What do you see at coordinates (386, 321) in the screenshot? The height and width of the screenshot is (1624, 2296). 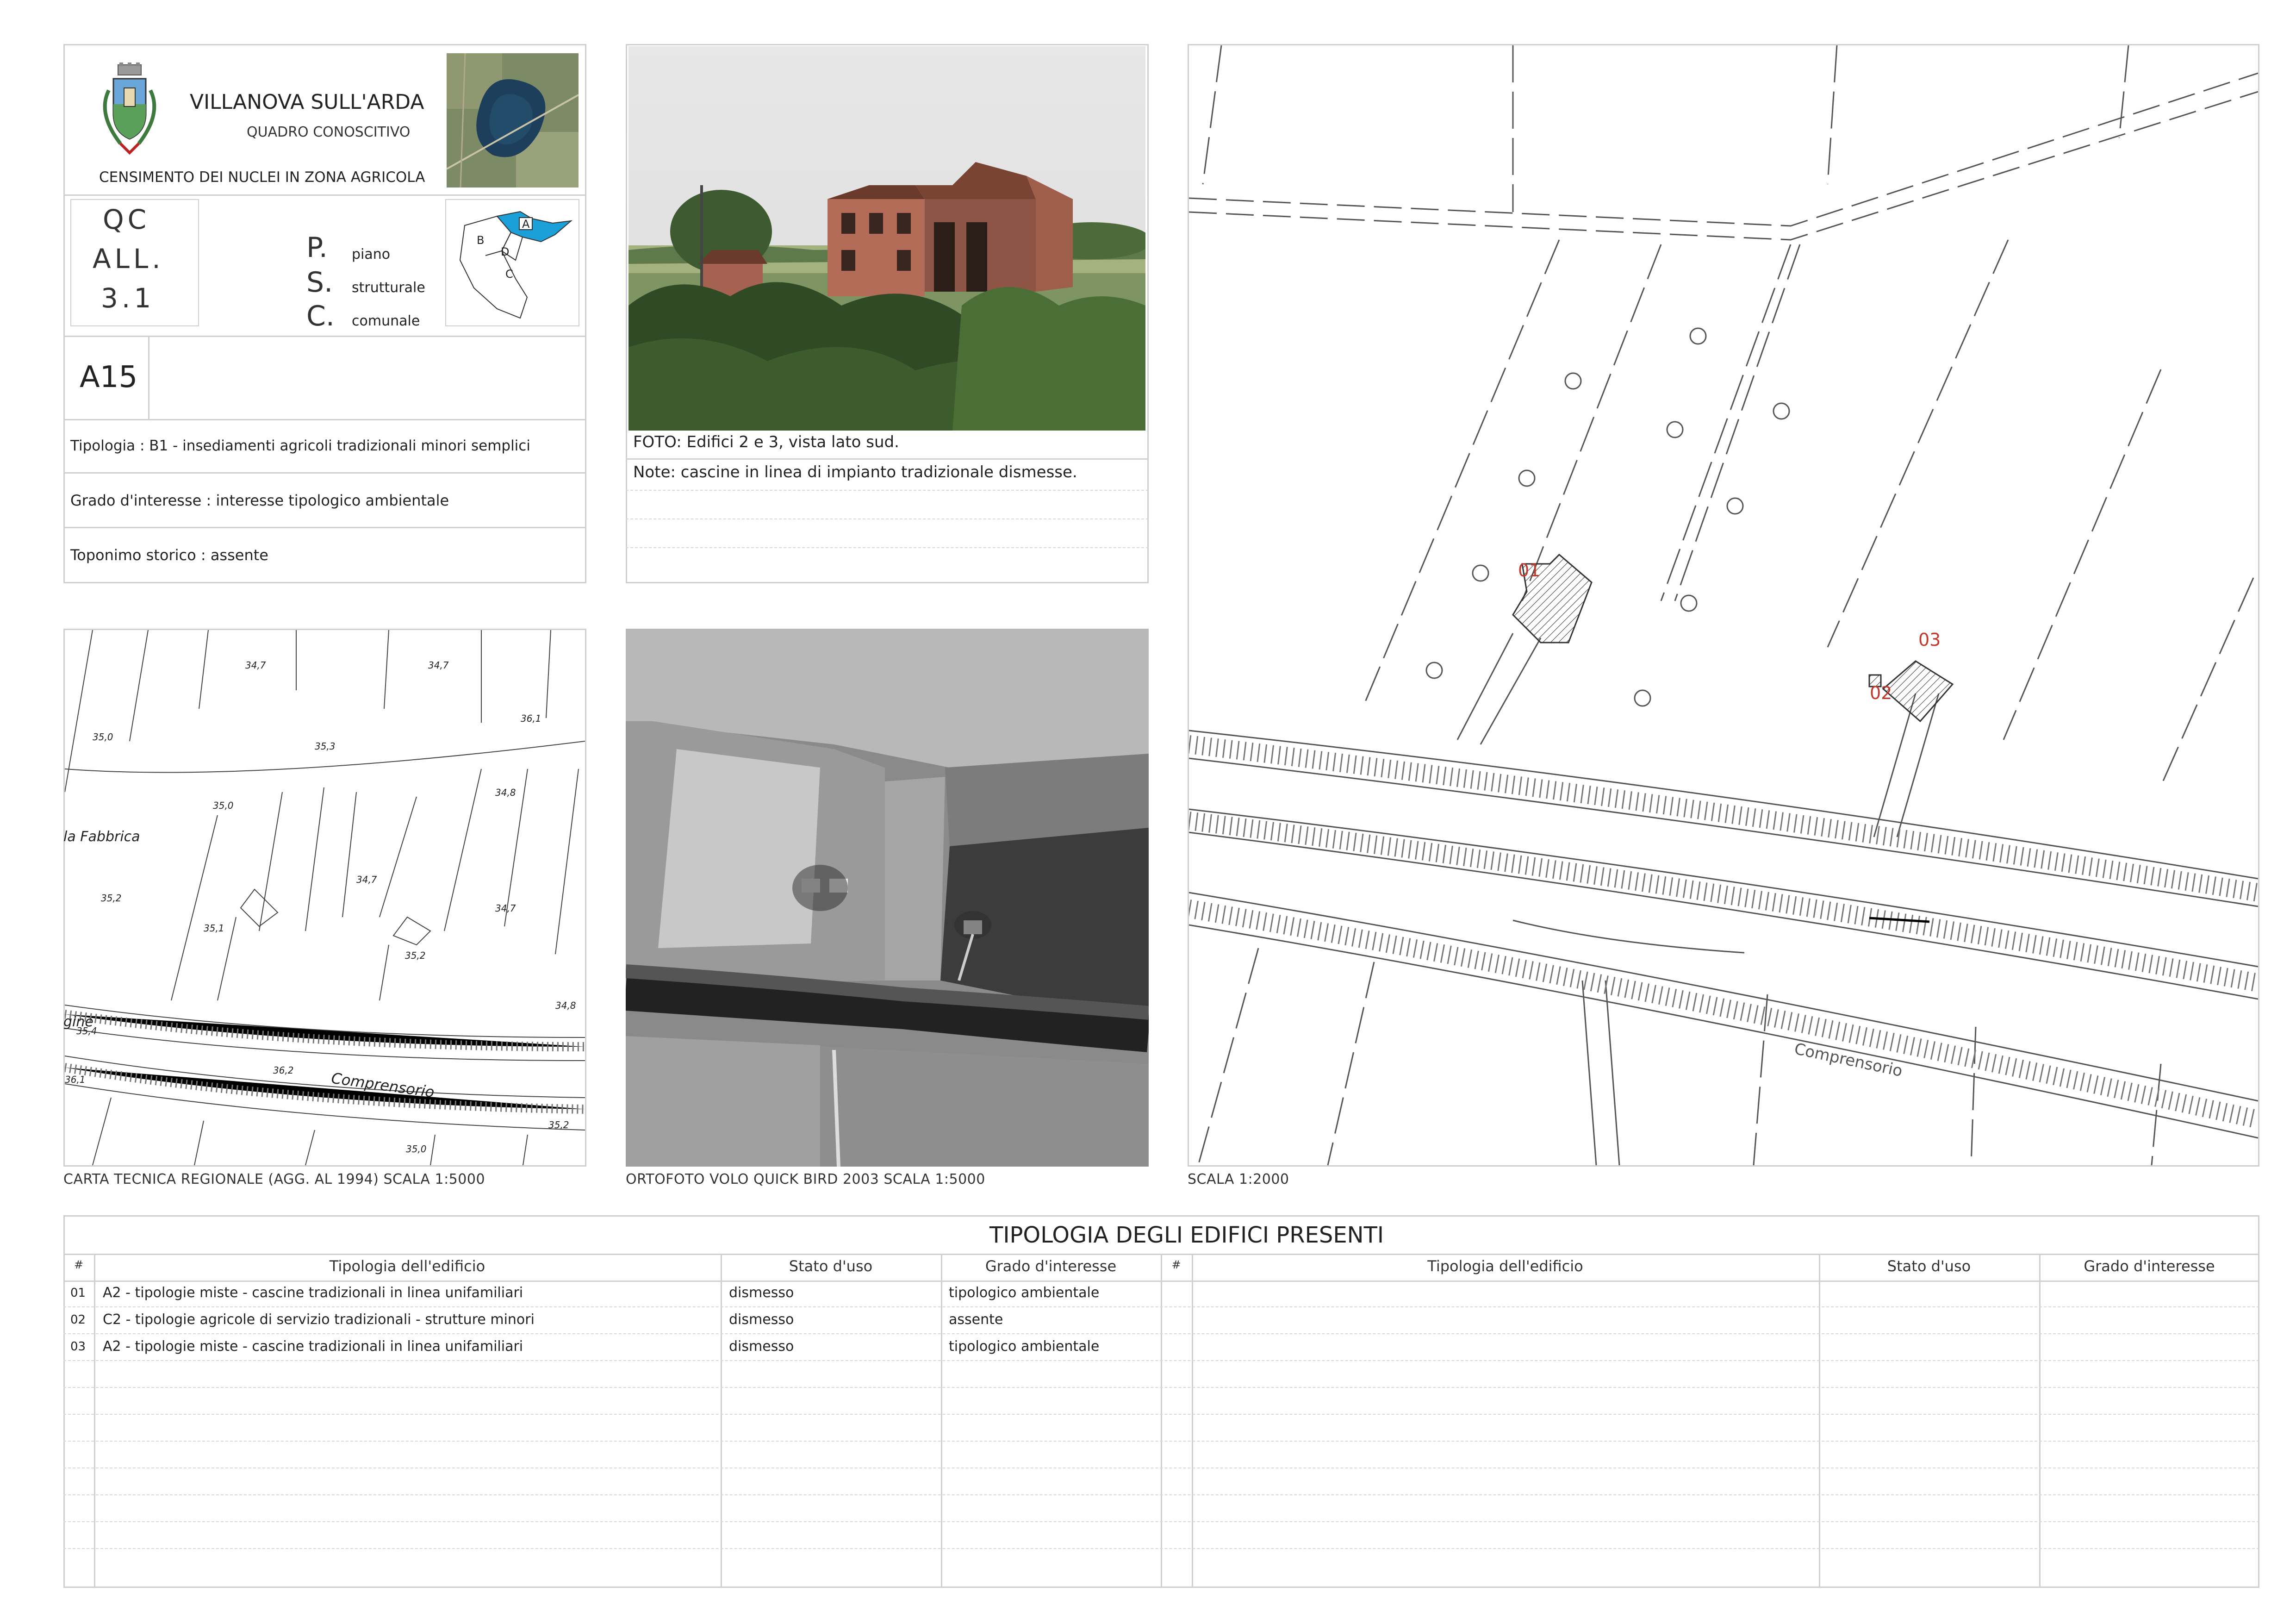 I see `psc-word-comunale: comunale` at bounding box center [386, 321].